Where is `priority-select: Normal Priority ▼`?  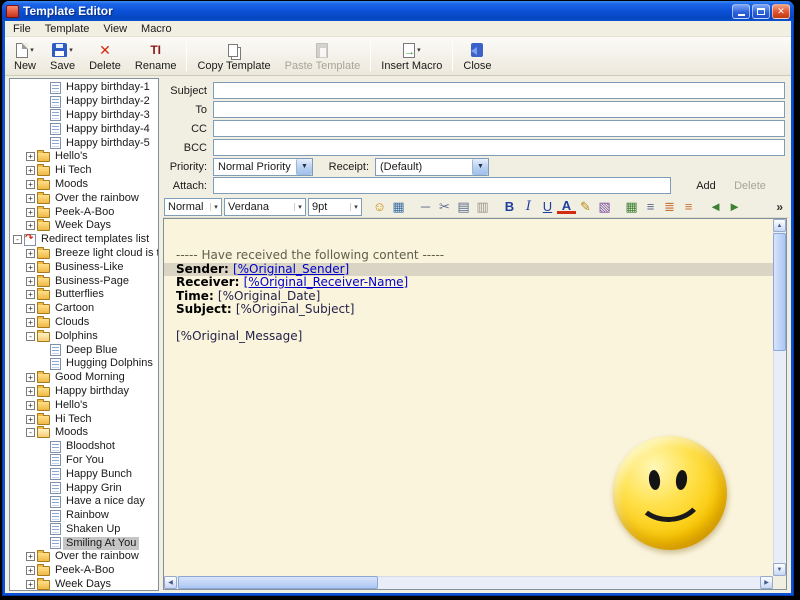 priority-select: Normal Priority ▼ is located at coordinates (263, 166).